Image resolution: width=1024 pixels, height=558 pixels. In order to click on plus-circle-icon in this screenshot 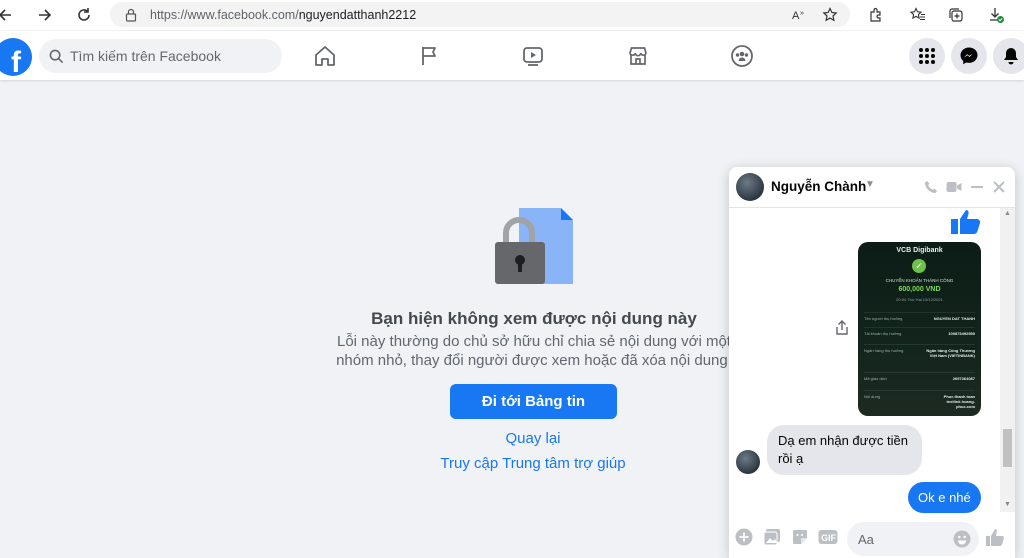, I will do `click(744, 537)`.